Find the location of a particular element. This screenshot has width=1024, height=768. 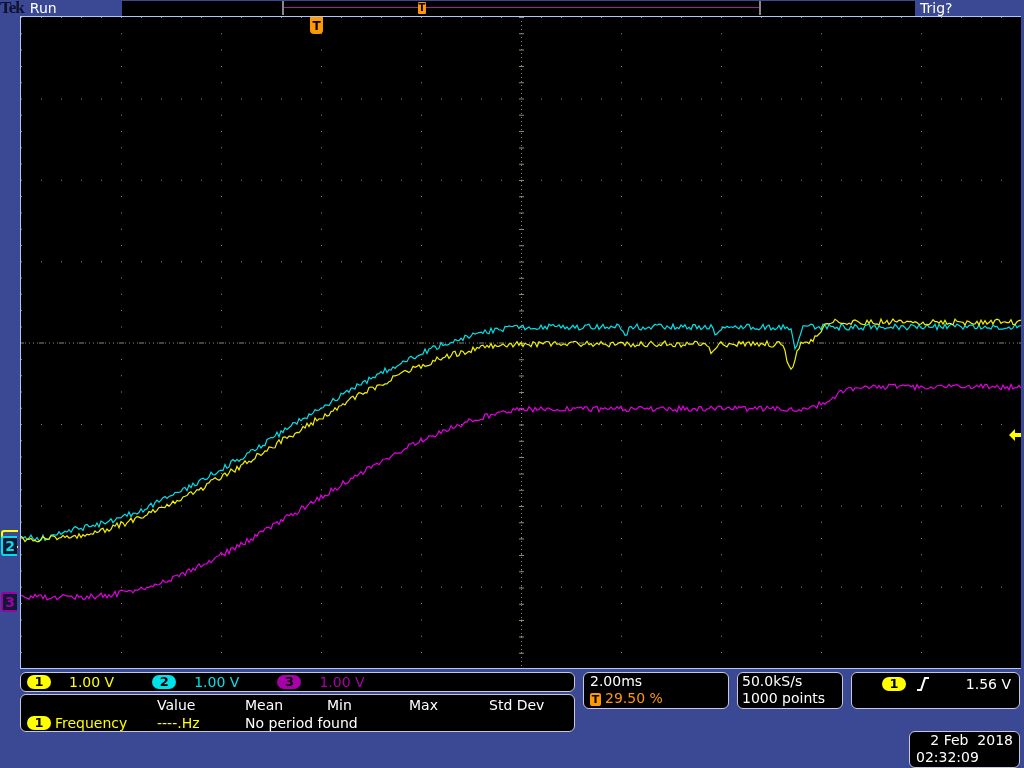

brand-logo: Tek is located at coordinates (12, 8).